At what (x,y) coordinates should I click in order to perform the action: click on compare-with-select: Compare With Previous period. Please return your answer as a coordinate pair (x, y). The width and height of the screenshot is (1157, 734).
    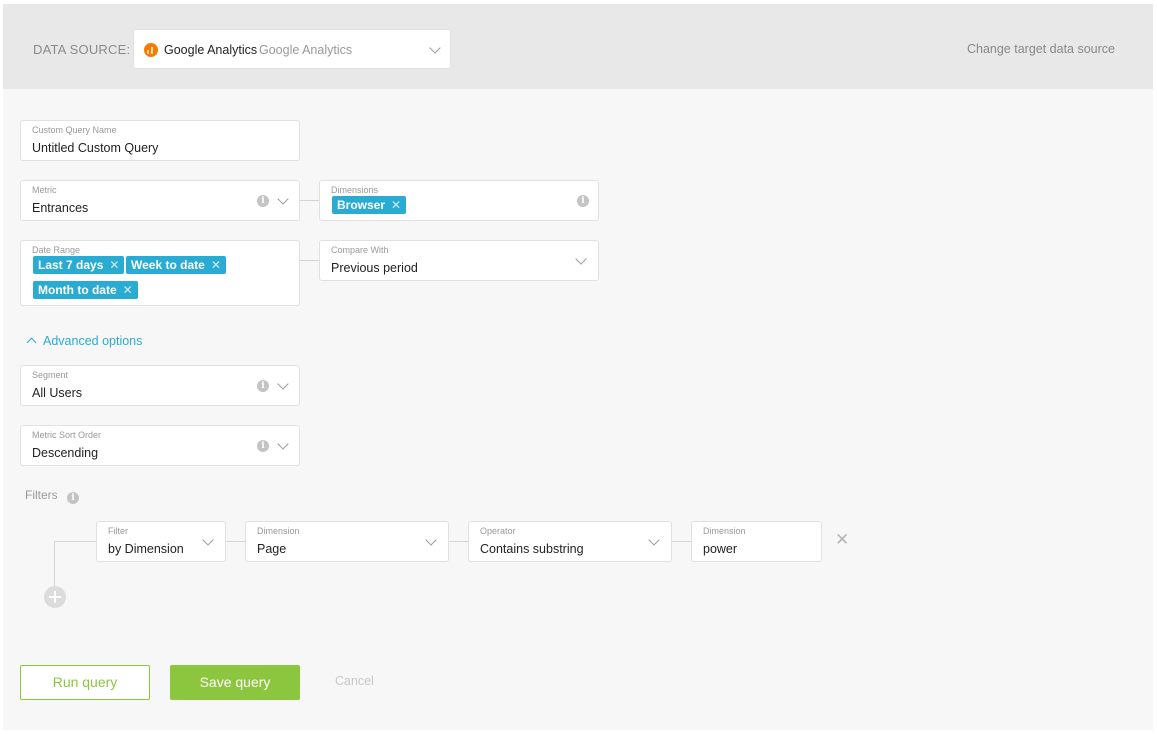
    Looking at the image, I should click on (459, 260).